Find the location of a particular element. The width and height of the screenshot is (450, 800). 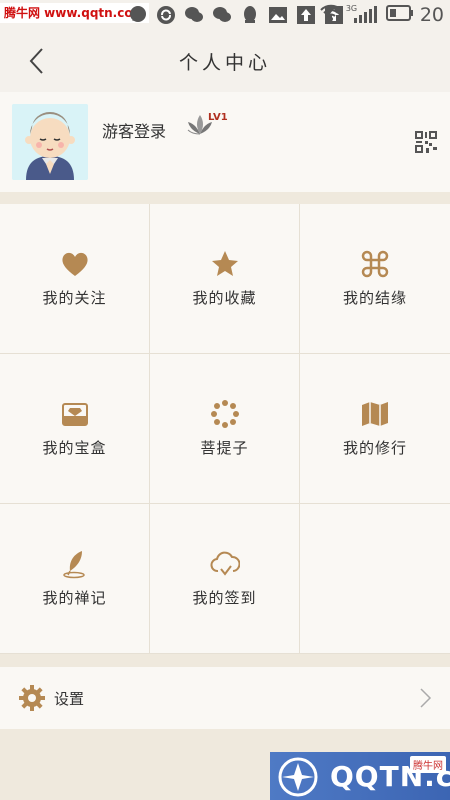

grid-item-zen-notes: 我的禅记 is located at coordinates (75, 579).